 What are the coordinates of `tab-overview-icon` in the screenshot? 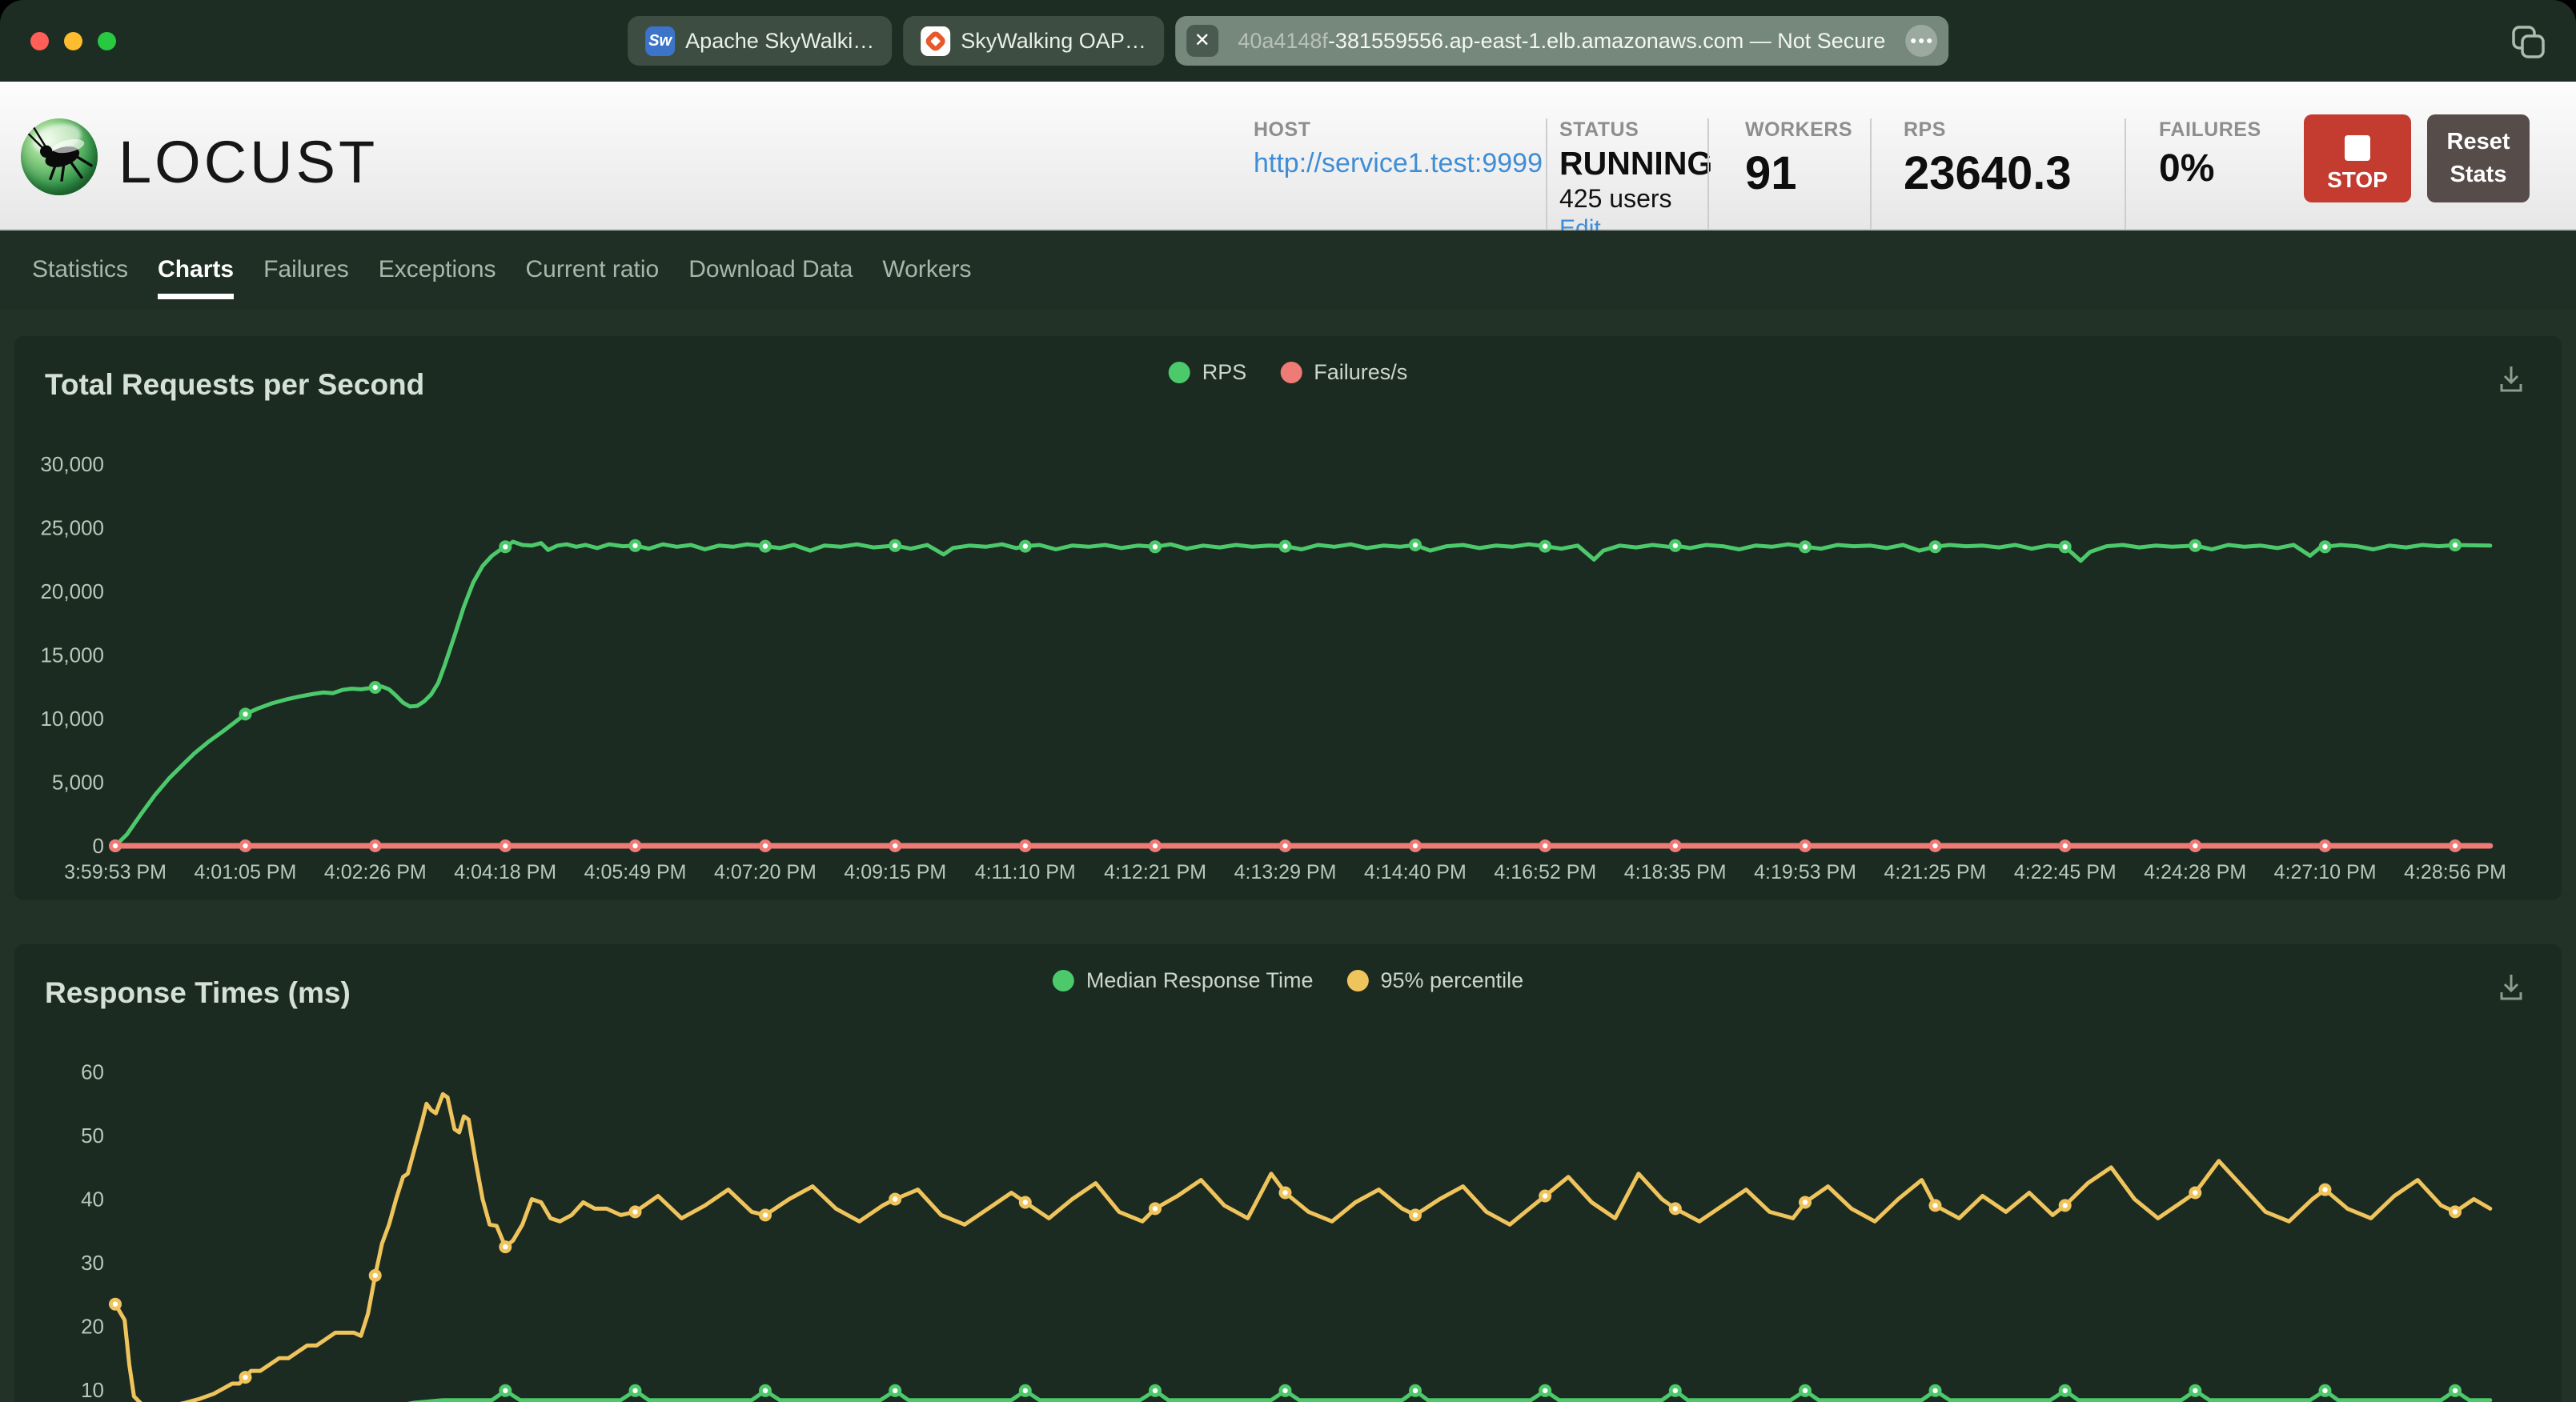 It's located at (2529, 43).